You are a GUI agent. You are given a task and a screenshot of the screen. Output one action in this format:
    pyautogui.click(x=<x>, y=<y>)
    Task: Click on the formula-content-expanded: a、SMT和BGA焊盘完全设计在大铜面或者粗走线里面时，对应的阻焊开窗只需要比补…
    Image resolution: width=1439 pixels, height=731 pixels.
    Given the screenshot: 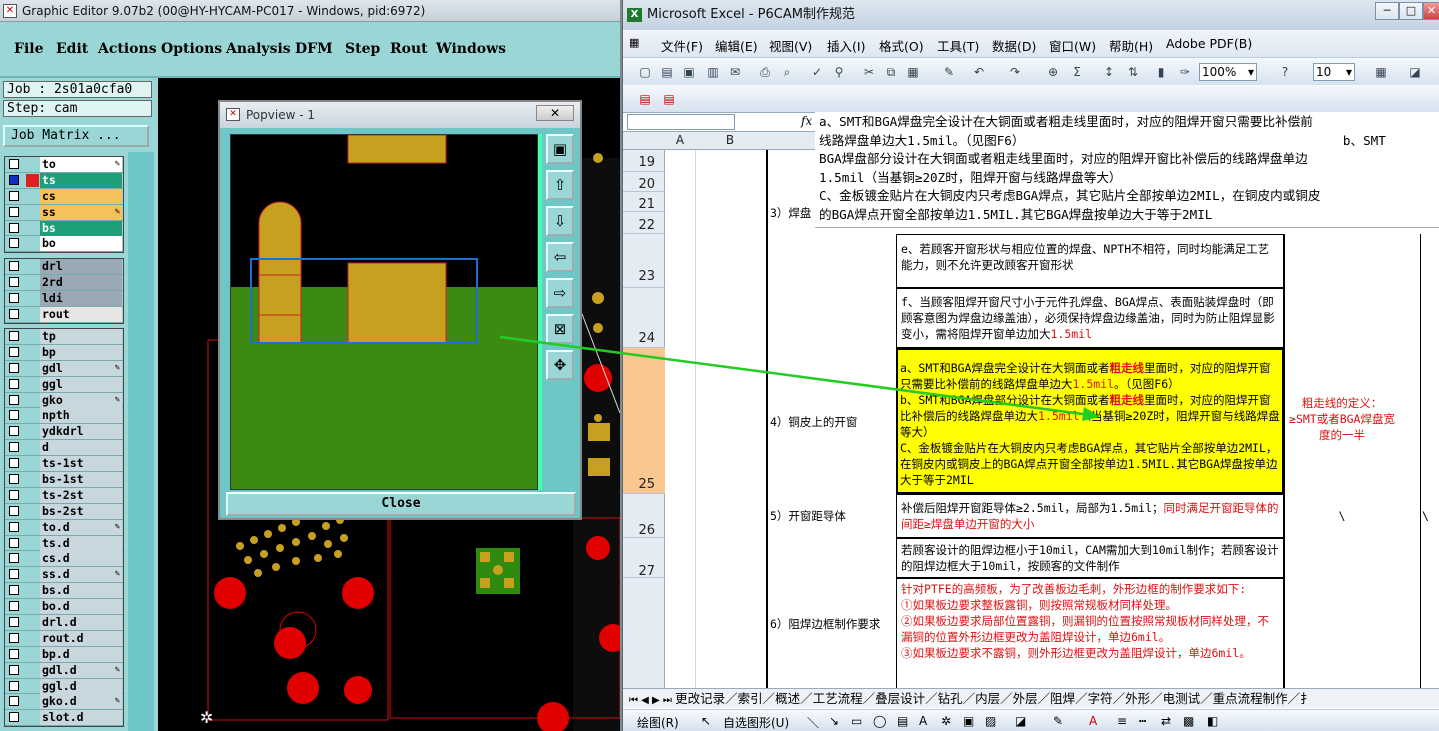 What is the action you would take?
    pyautogui.click(x=1127, y=170)
    